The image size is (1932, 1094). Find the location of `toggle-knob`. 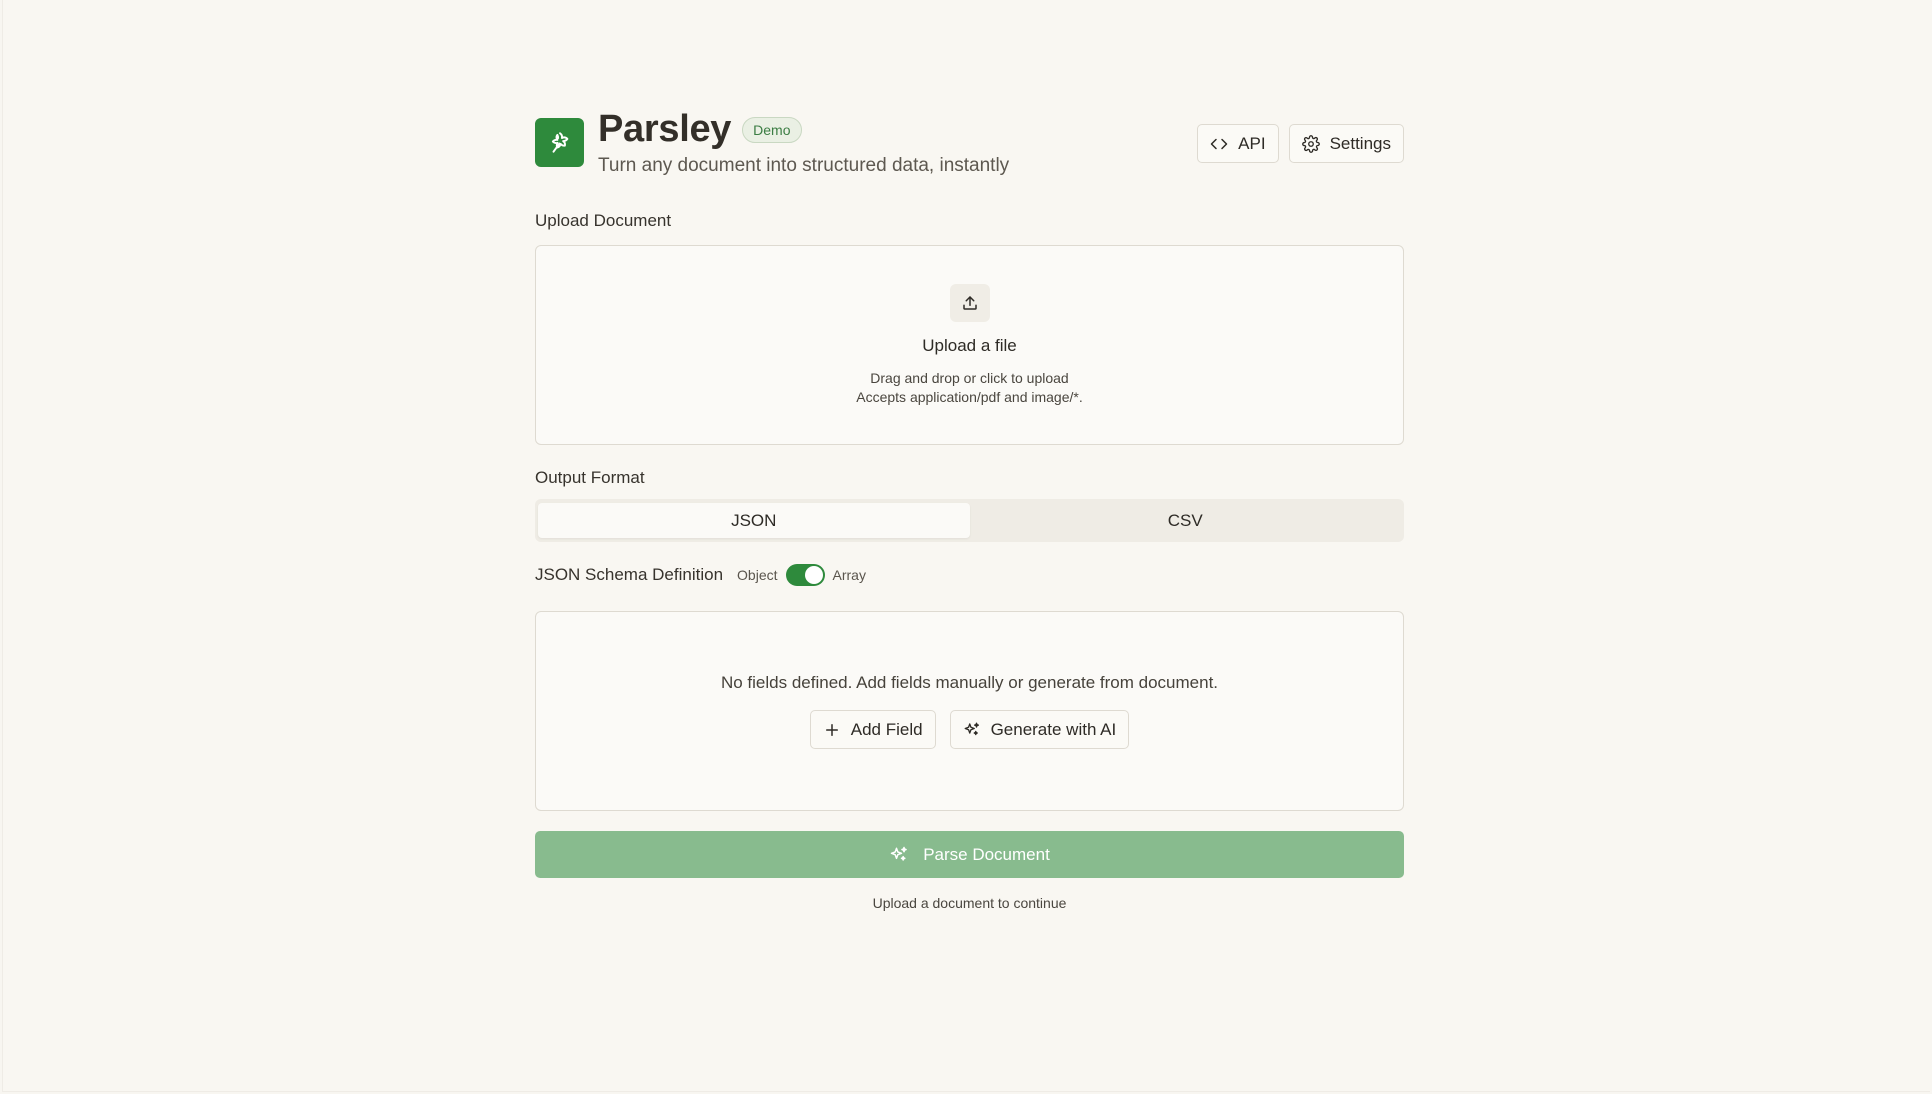

toggle-knob is located at coordinates (813, 575).